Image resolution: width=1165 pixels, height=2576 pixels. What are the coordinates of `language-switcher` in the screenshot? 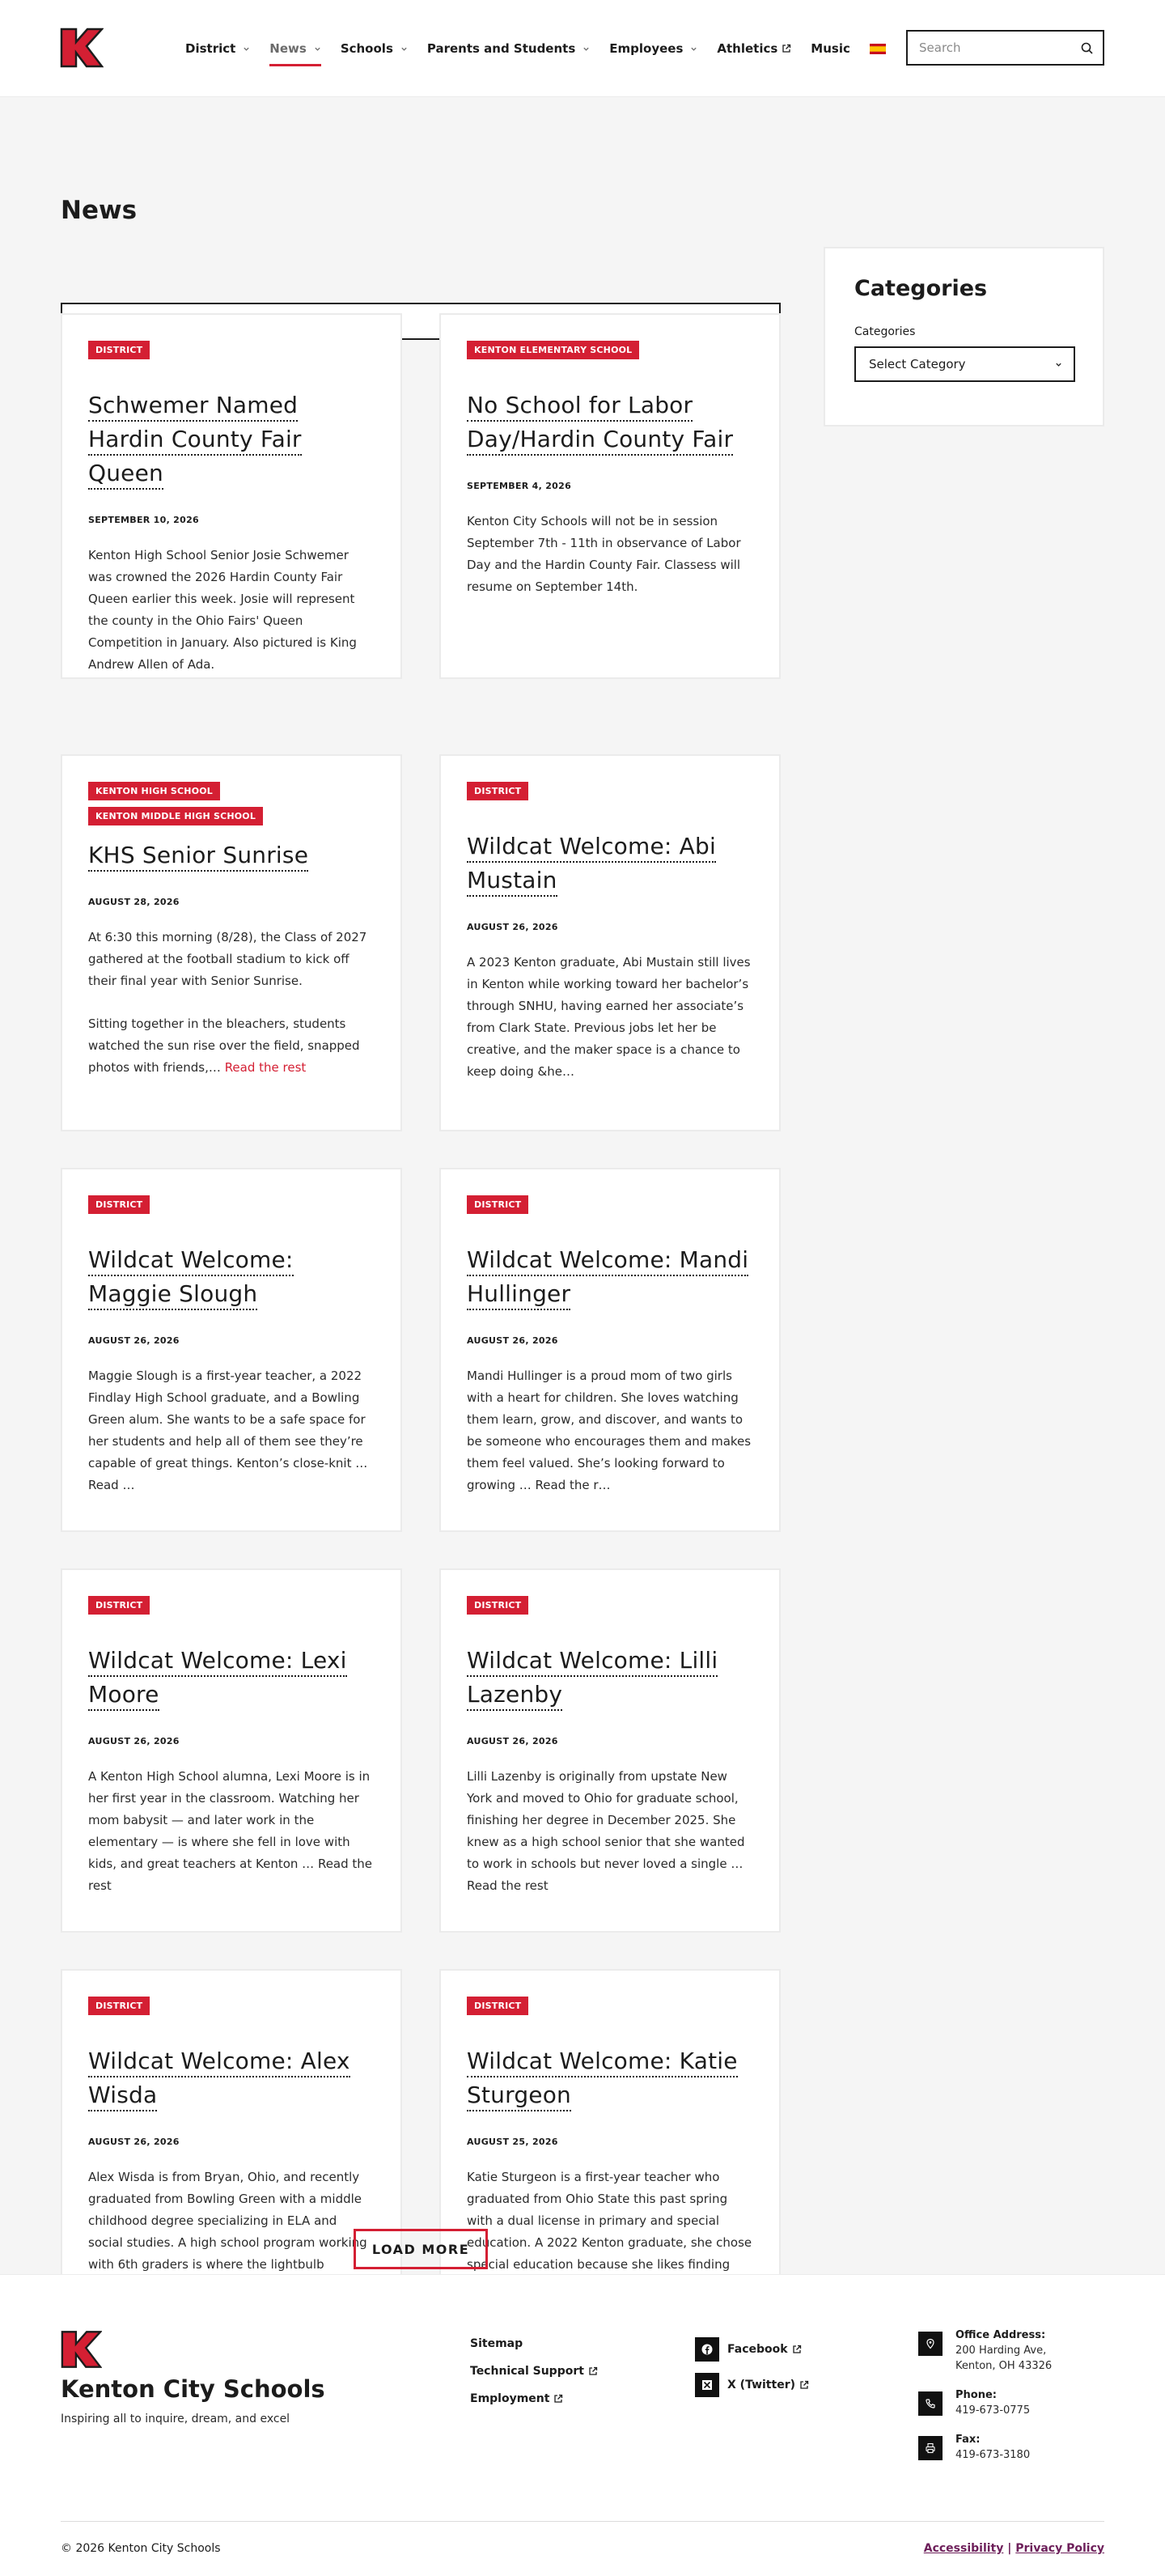 It's located at (878, 48).